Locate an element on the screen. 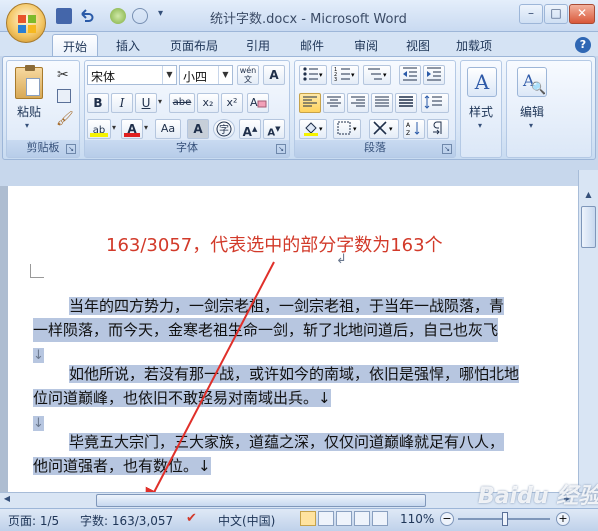  zoom-slider-thumb is located at coordinates (505, 519).